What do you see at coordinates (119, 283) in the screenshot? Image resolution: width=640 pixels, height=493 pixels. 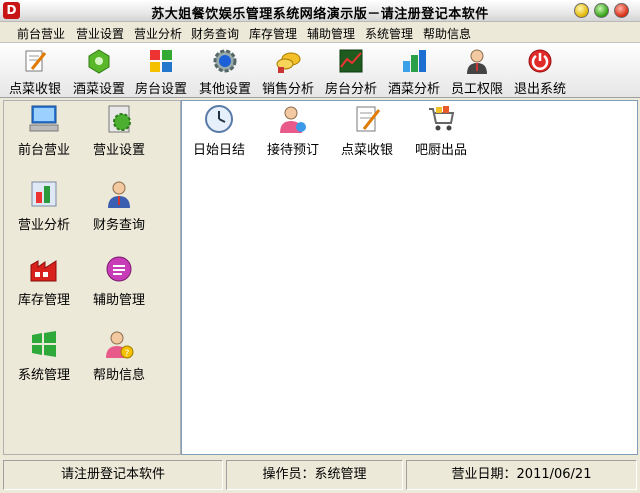 I see `sidebar-item-auxiliary: 辅助管理` at bounding box center [119, 283].